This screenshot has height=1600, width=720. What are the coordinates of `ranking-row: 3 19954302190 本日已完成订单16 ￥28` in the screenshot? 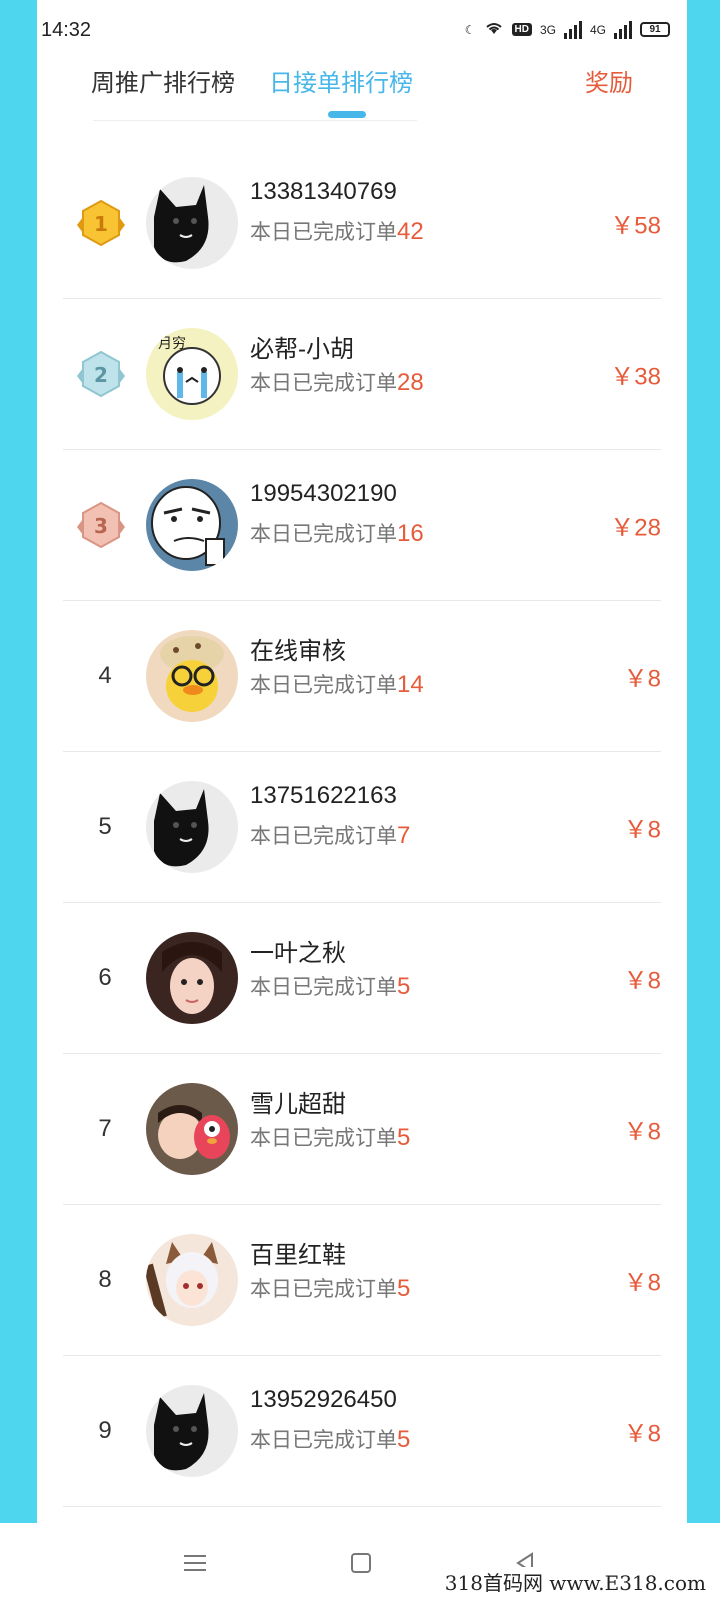 It's located at (362, 525).